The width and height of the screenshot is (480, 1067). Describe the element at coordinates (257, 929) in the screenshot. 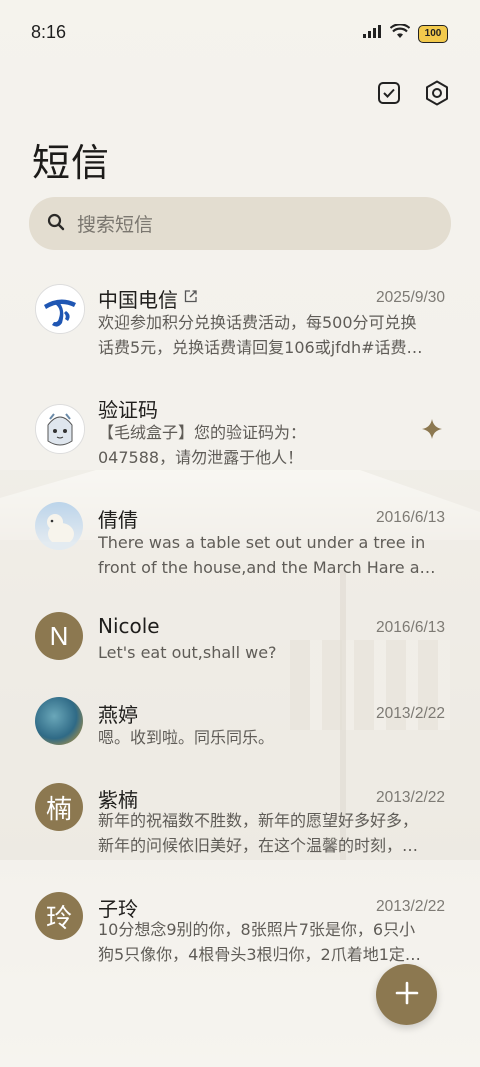

I see `preview-line: 10分想念9别的你，8张照片7张是你，6只小` at that location.